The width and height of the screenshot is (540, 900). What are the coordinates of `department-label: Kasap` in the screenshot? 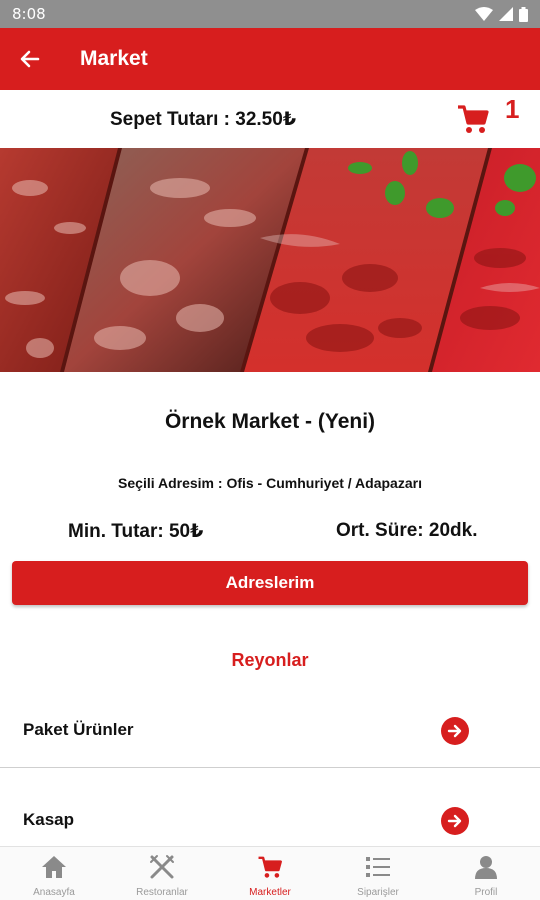 It's located at (49, 819).